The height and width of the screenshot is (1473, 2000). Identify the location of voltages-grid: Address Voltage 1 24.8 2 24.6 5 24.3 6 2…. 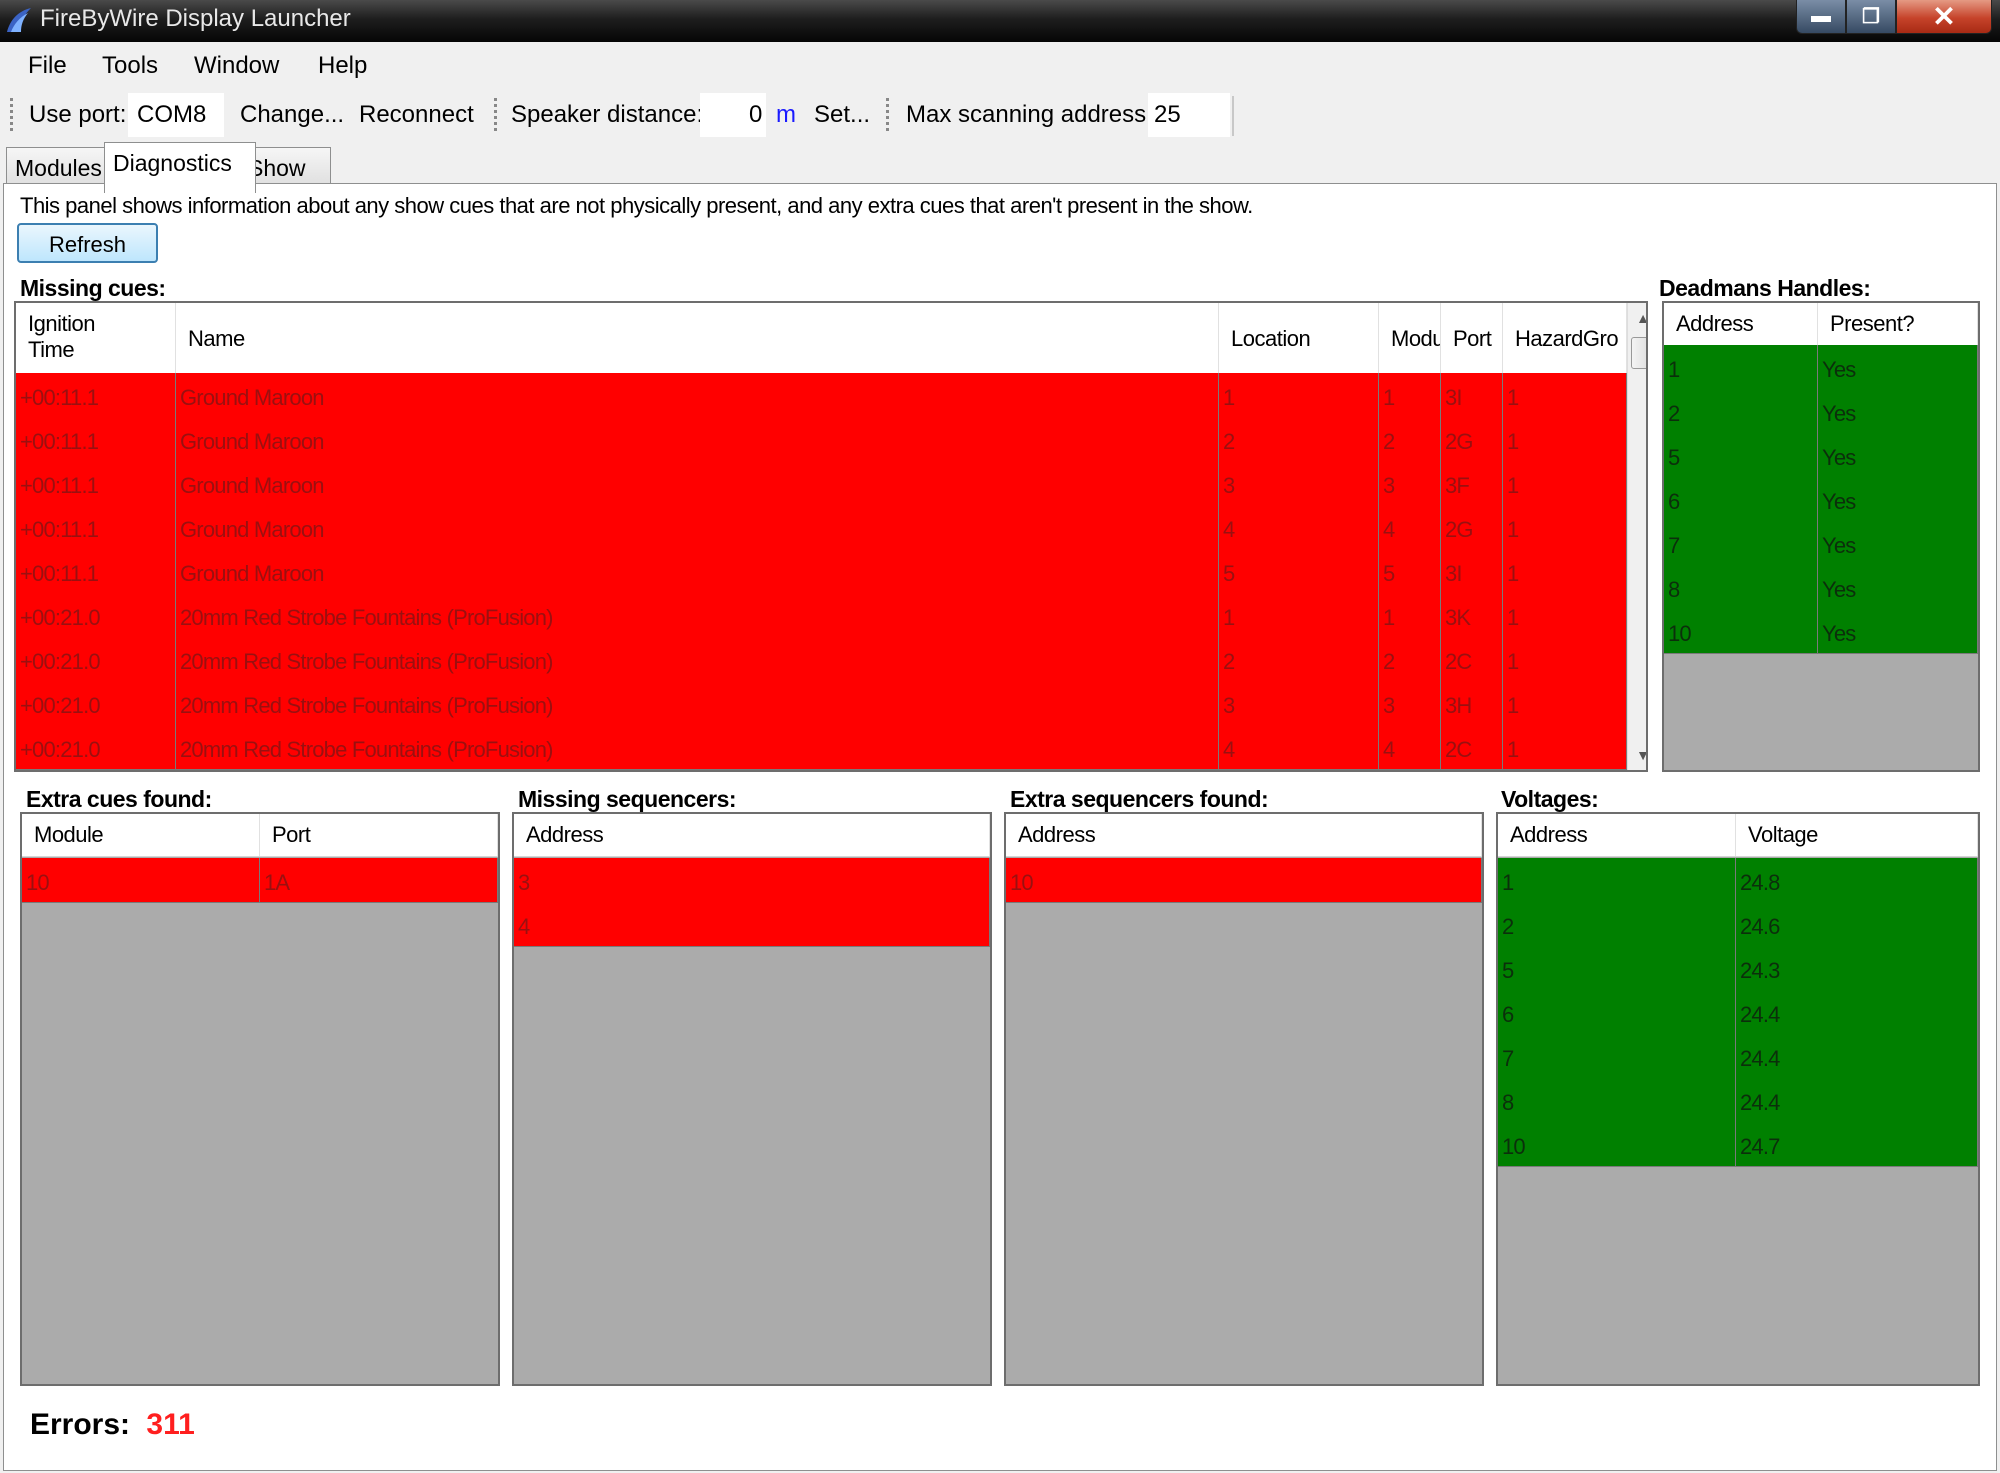
(1738, 1099).